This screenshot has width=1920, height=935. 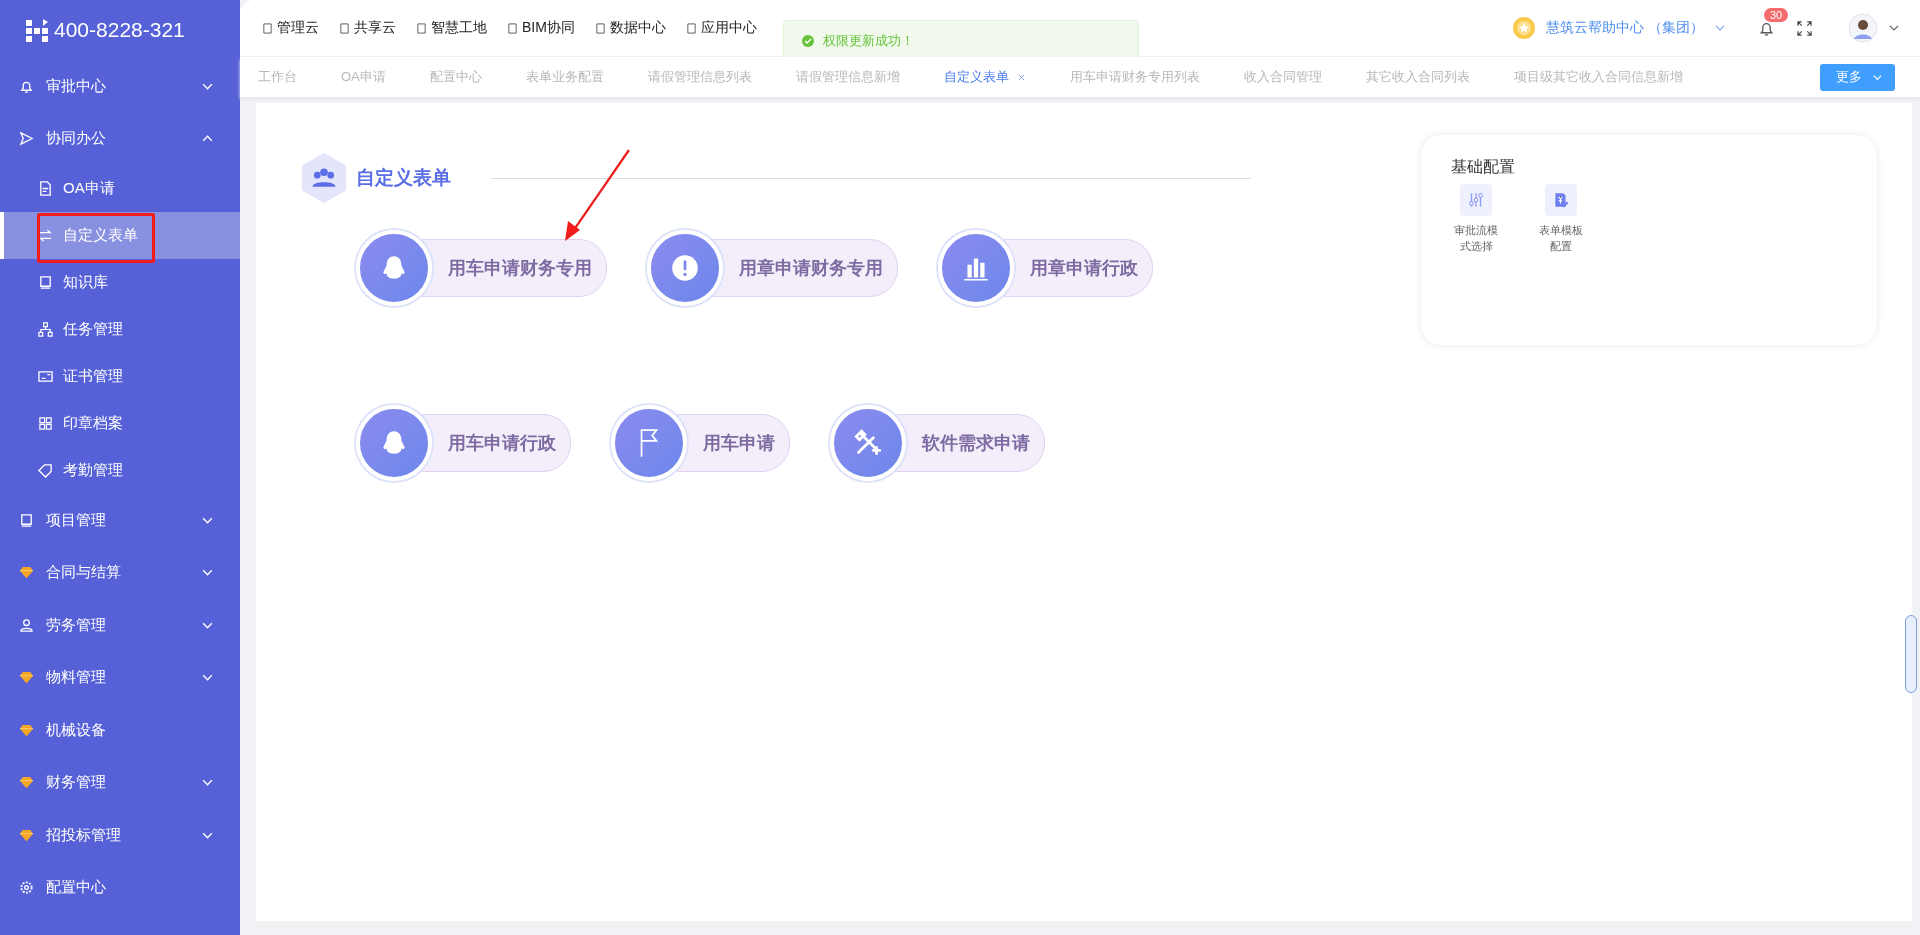 What do you see at coordinates (45, 329) in the screenshot?
I see `hierarchy-icon` at bounding box center [45, 329].